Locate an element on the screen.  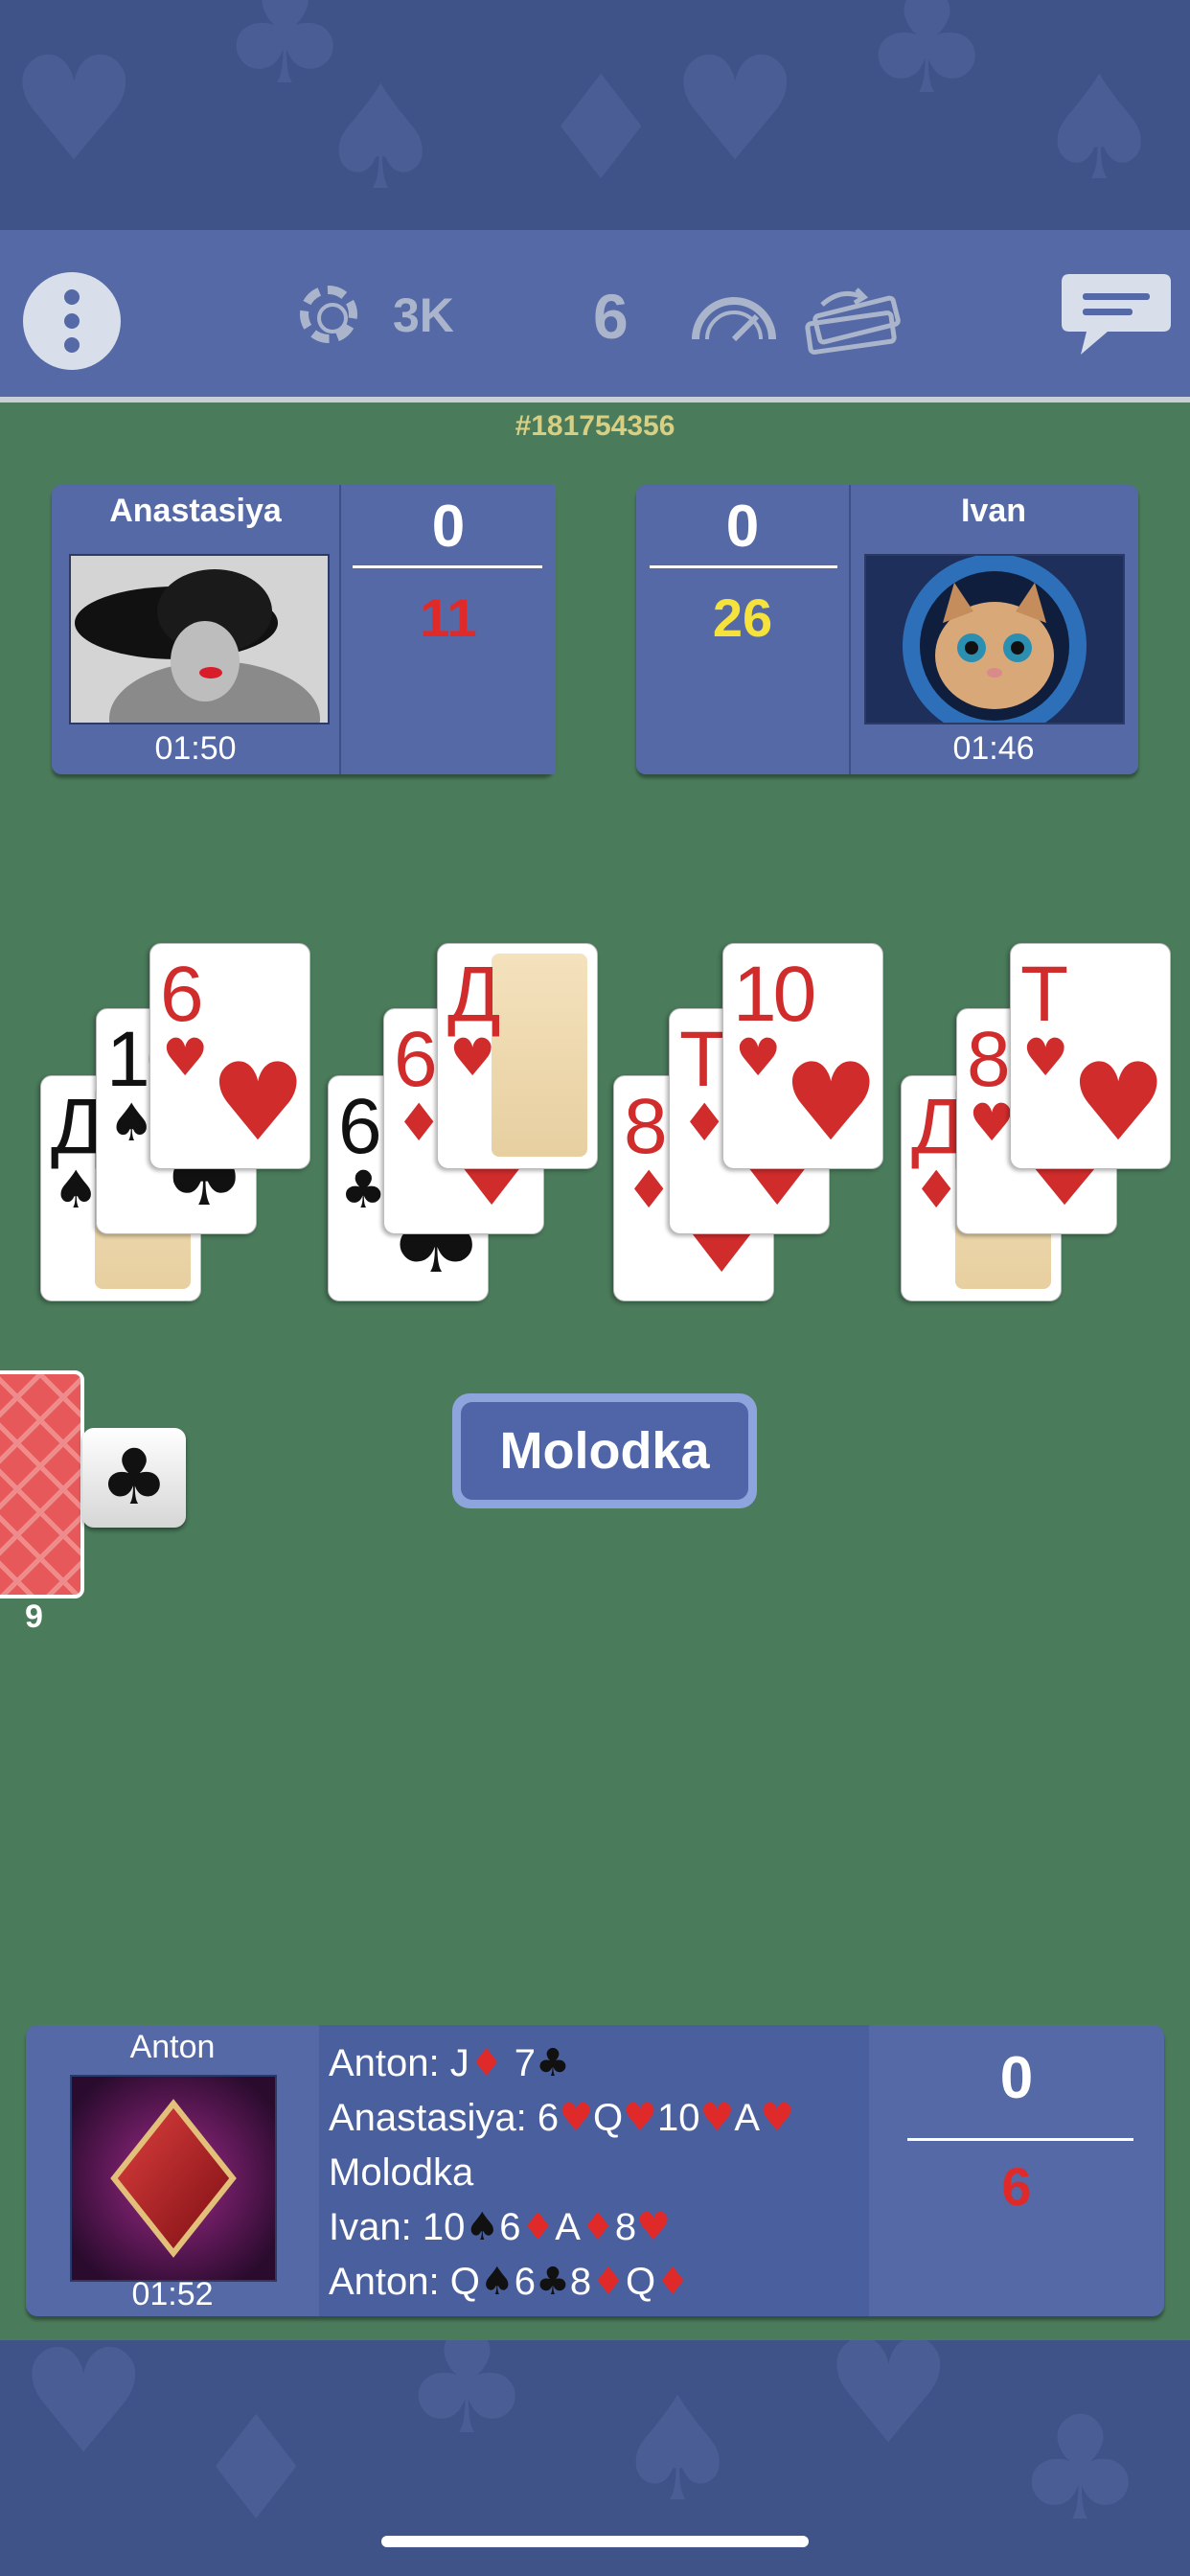
turn-timer: 01:50 is located at coordinates (195, 748).